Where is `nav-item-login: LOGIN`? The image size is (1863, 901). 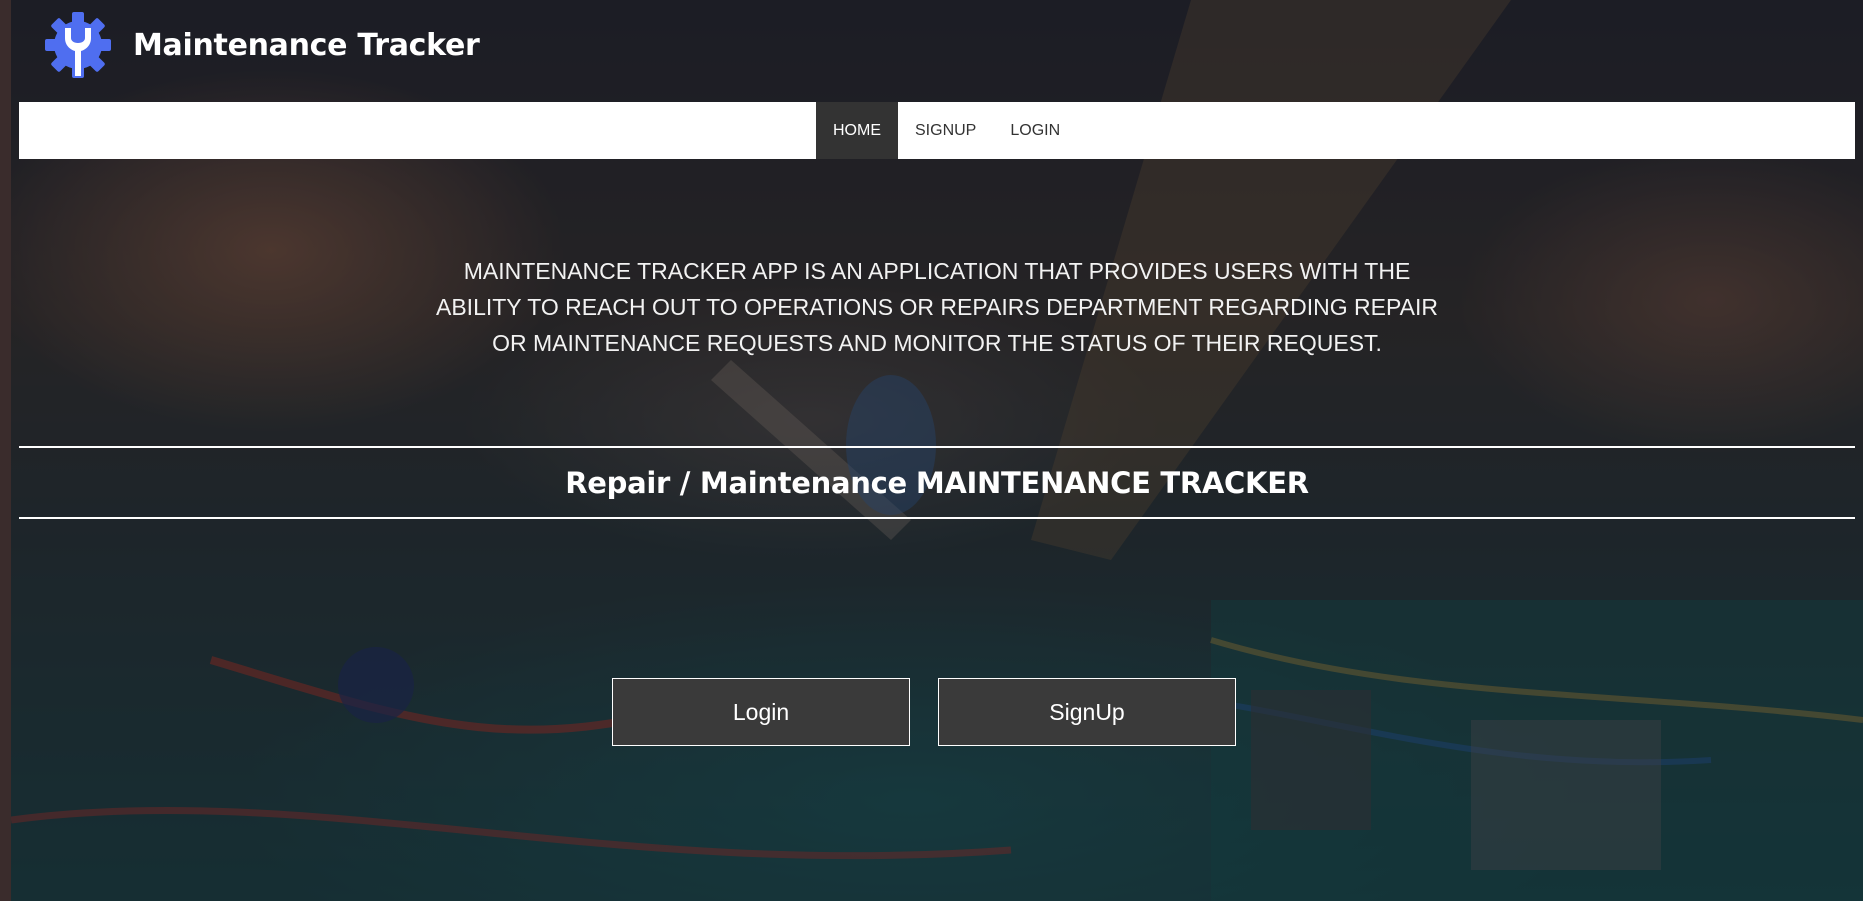 nav-item-login: LOGIN is located at coordinates (1035, 130).